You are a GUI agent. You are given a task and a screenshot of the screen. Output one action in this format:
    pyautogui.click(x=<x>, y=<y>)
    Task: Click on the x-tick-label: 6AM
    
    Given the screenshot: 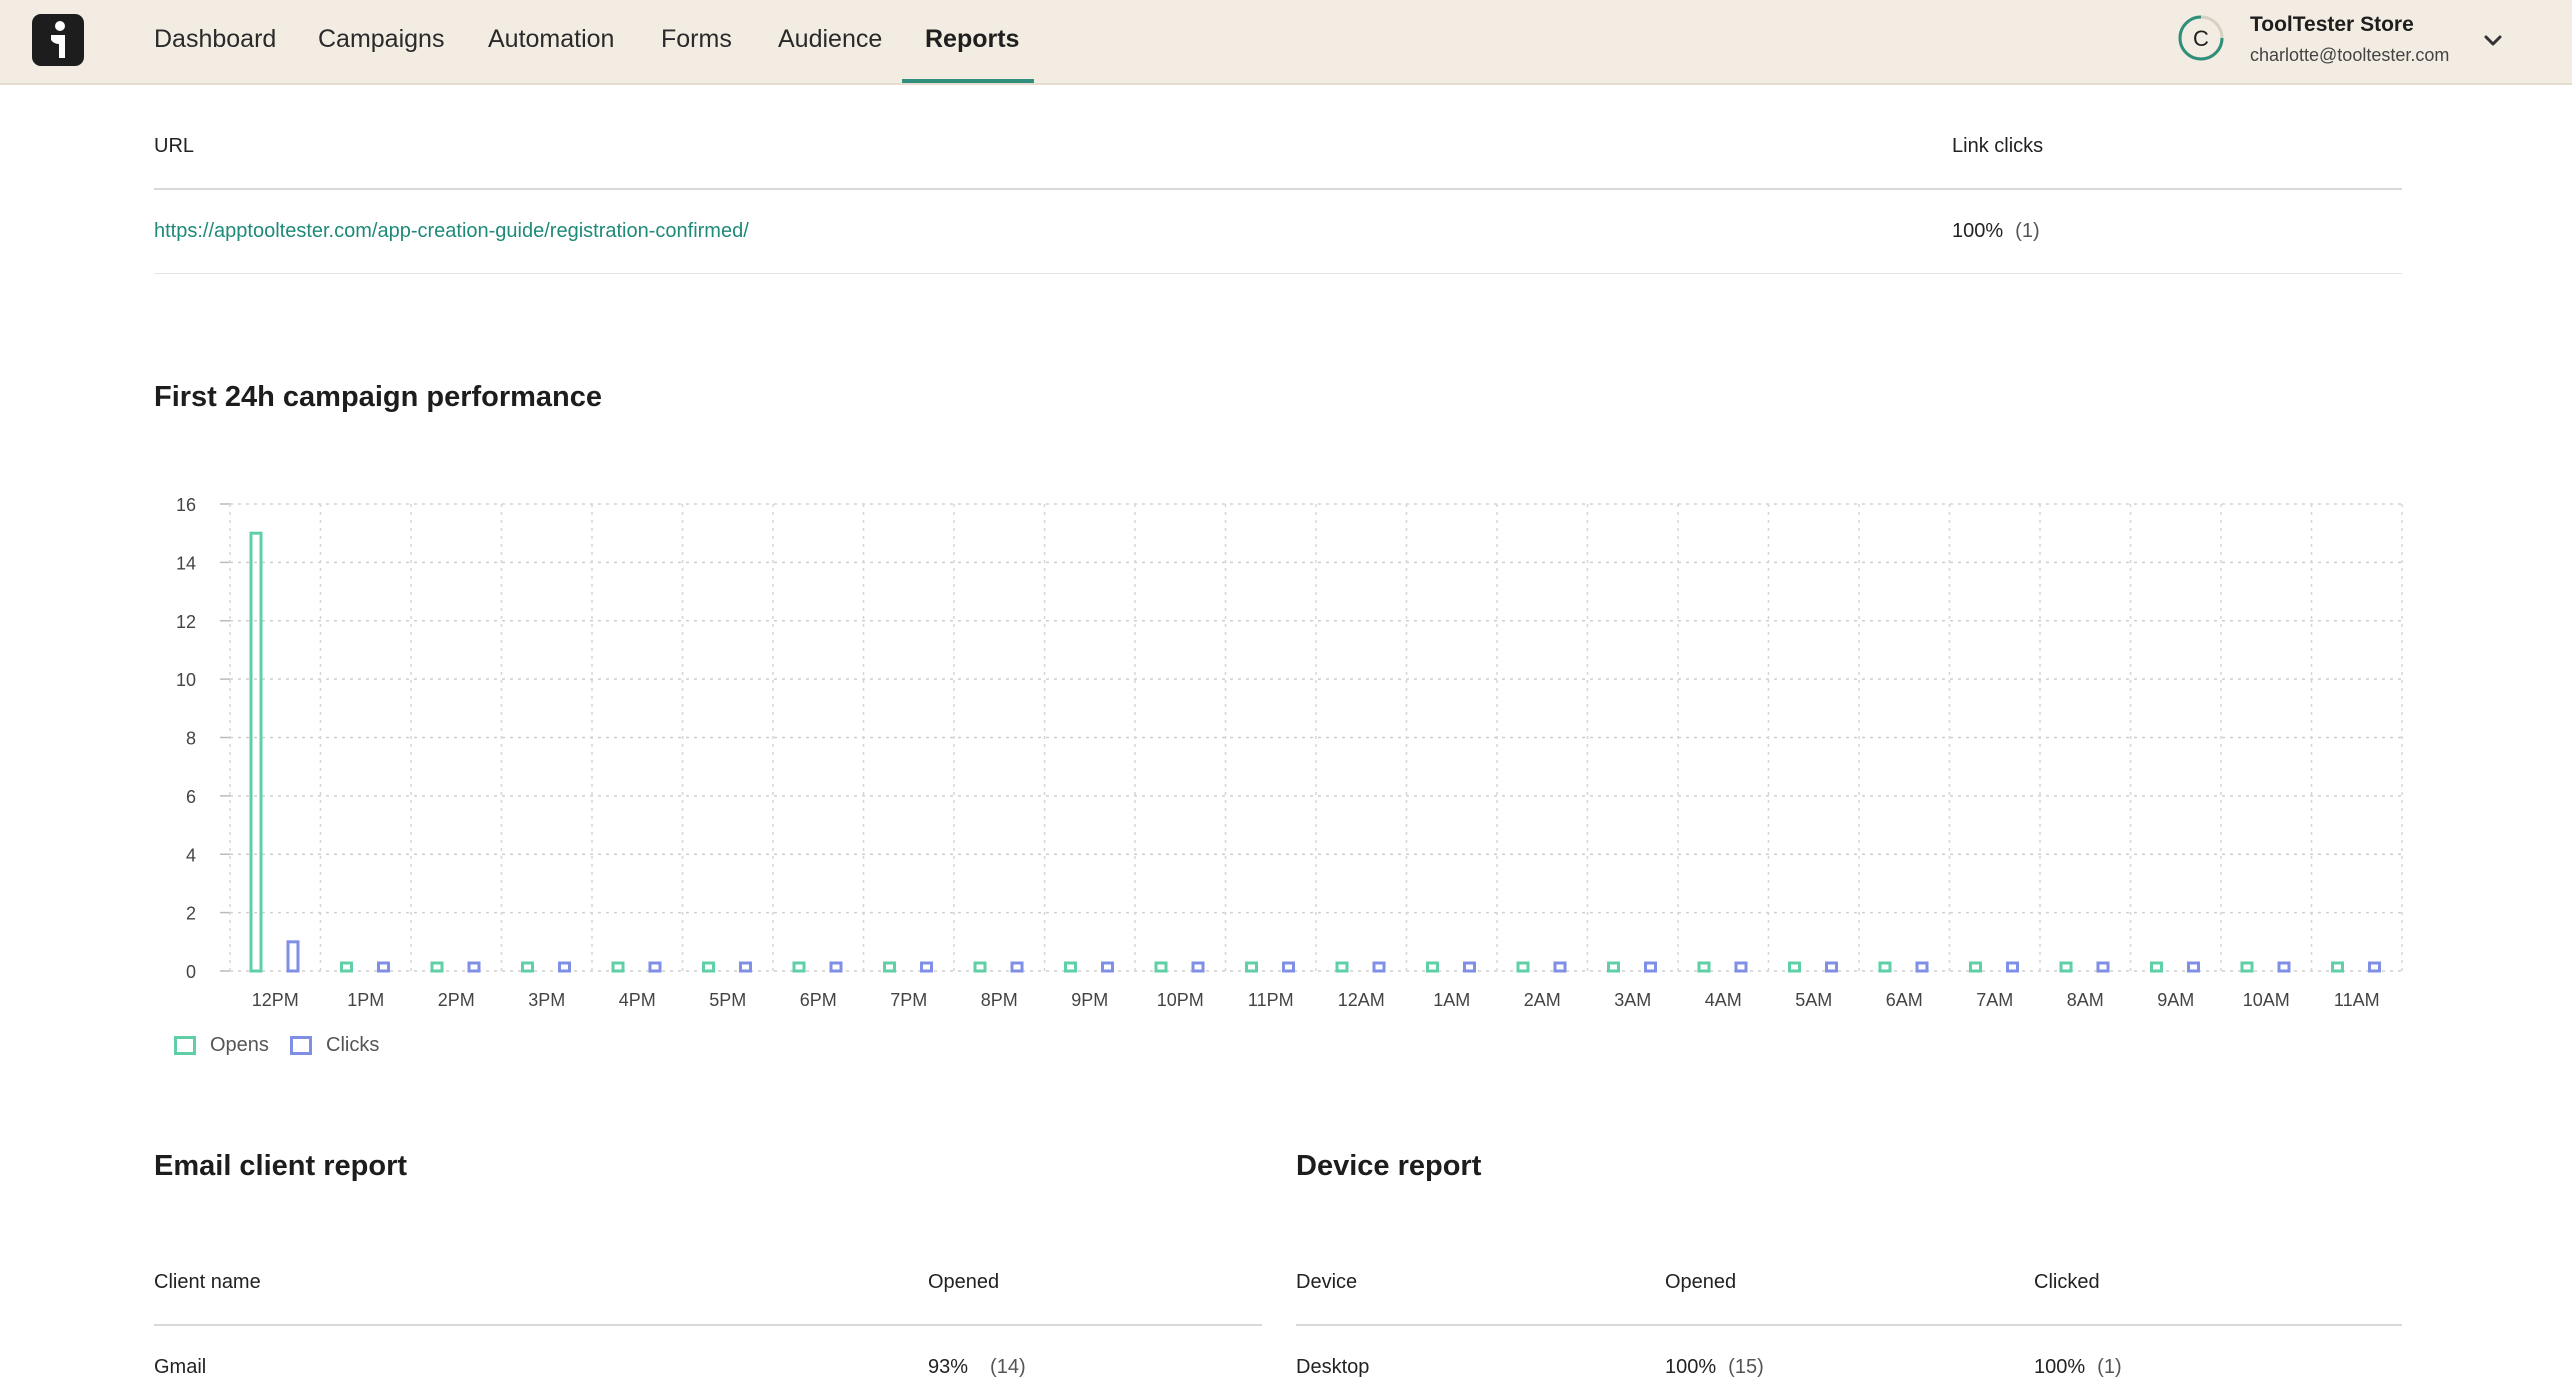 What is the action you would take?
    pyautogui.click(x=1904, y=1000)
    